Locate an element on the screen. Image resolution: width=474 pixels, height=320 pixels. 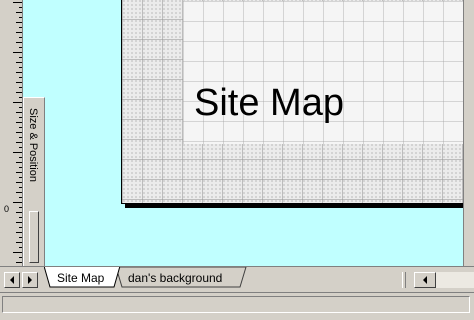
right-arrow-icon is located at coordinates (30, 280).